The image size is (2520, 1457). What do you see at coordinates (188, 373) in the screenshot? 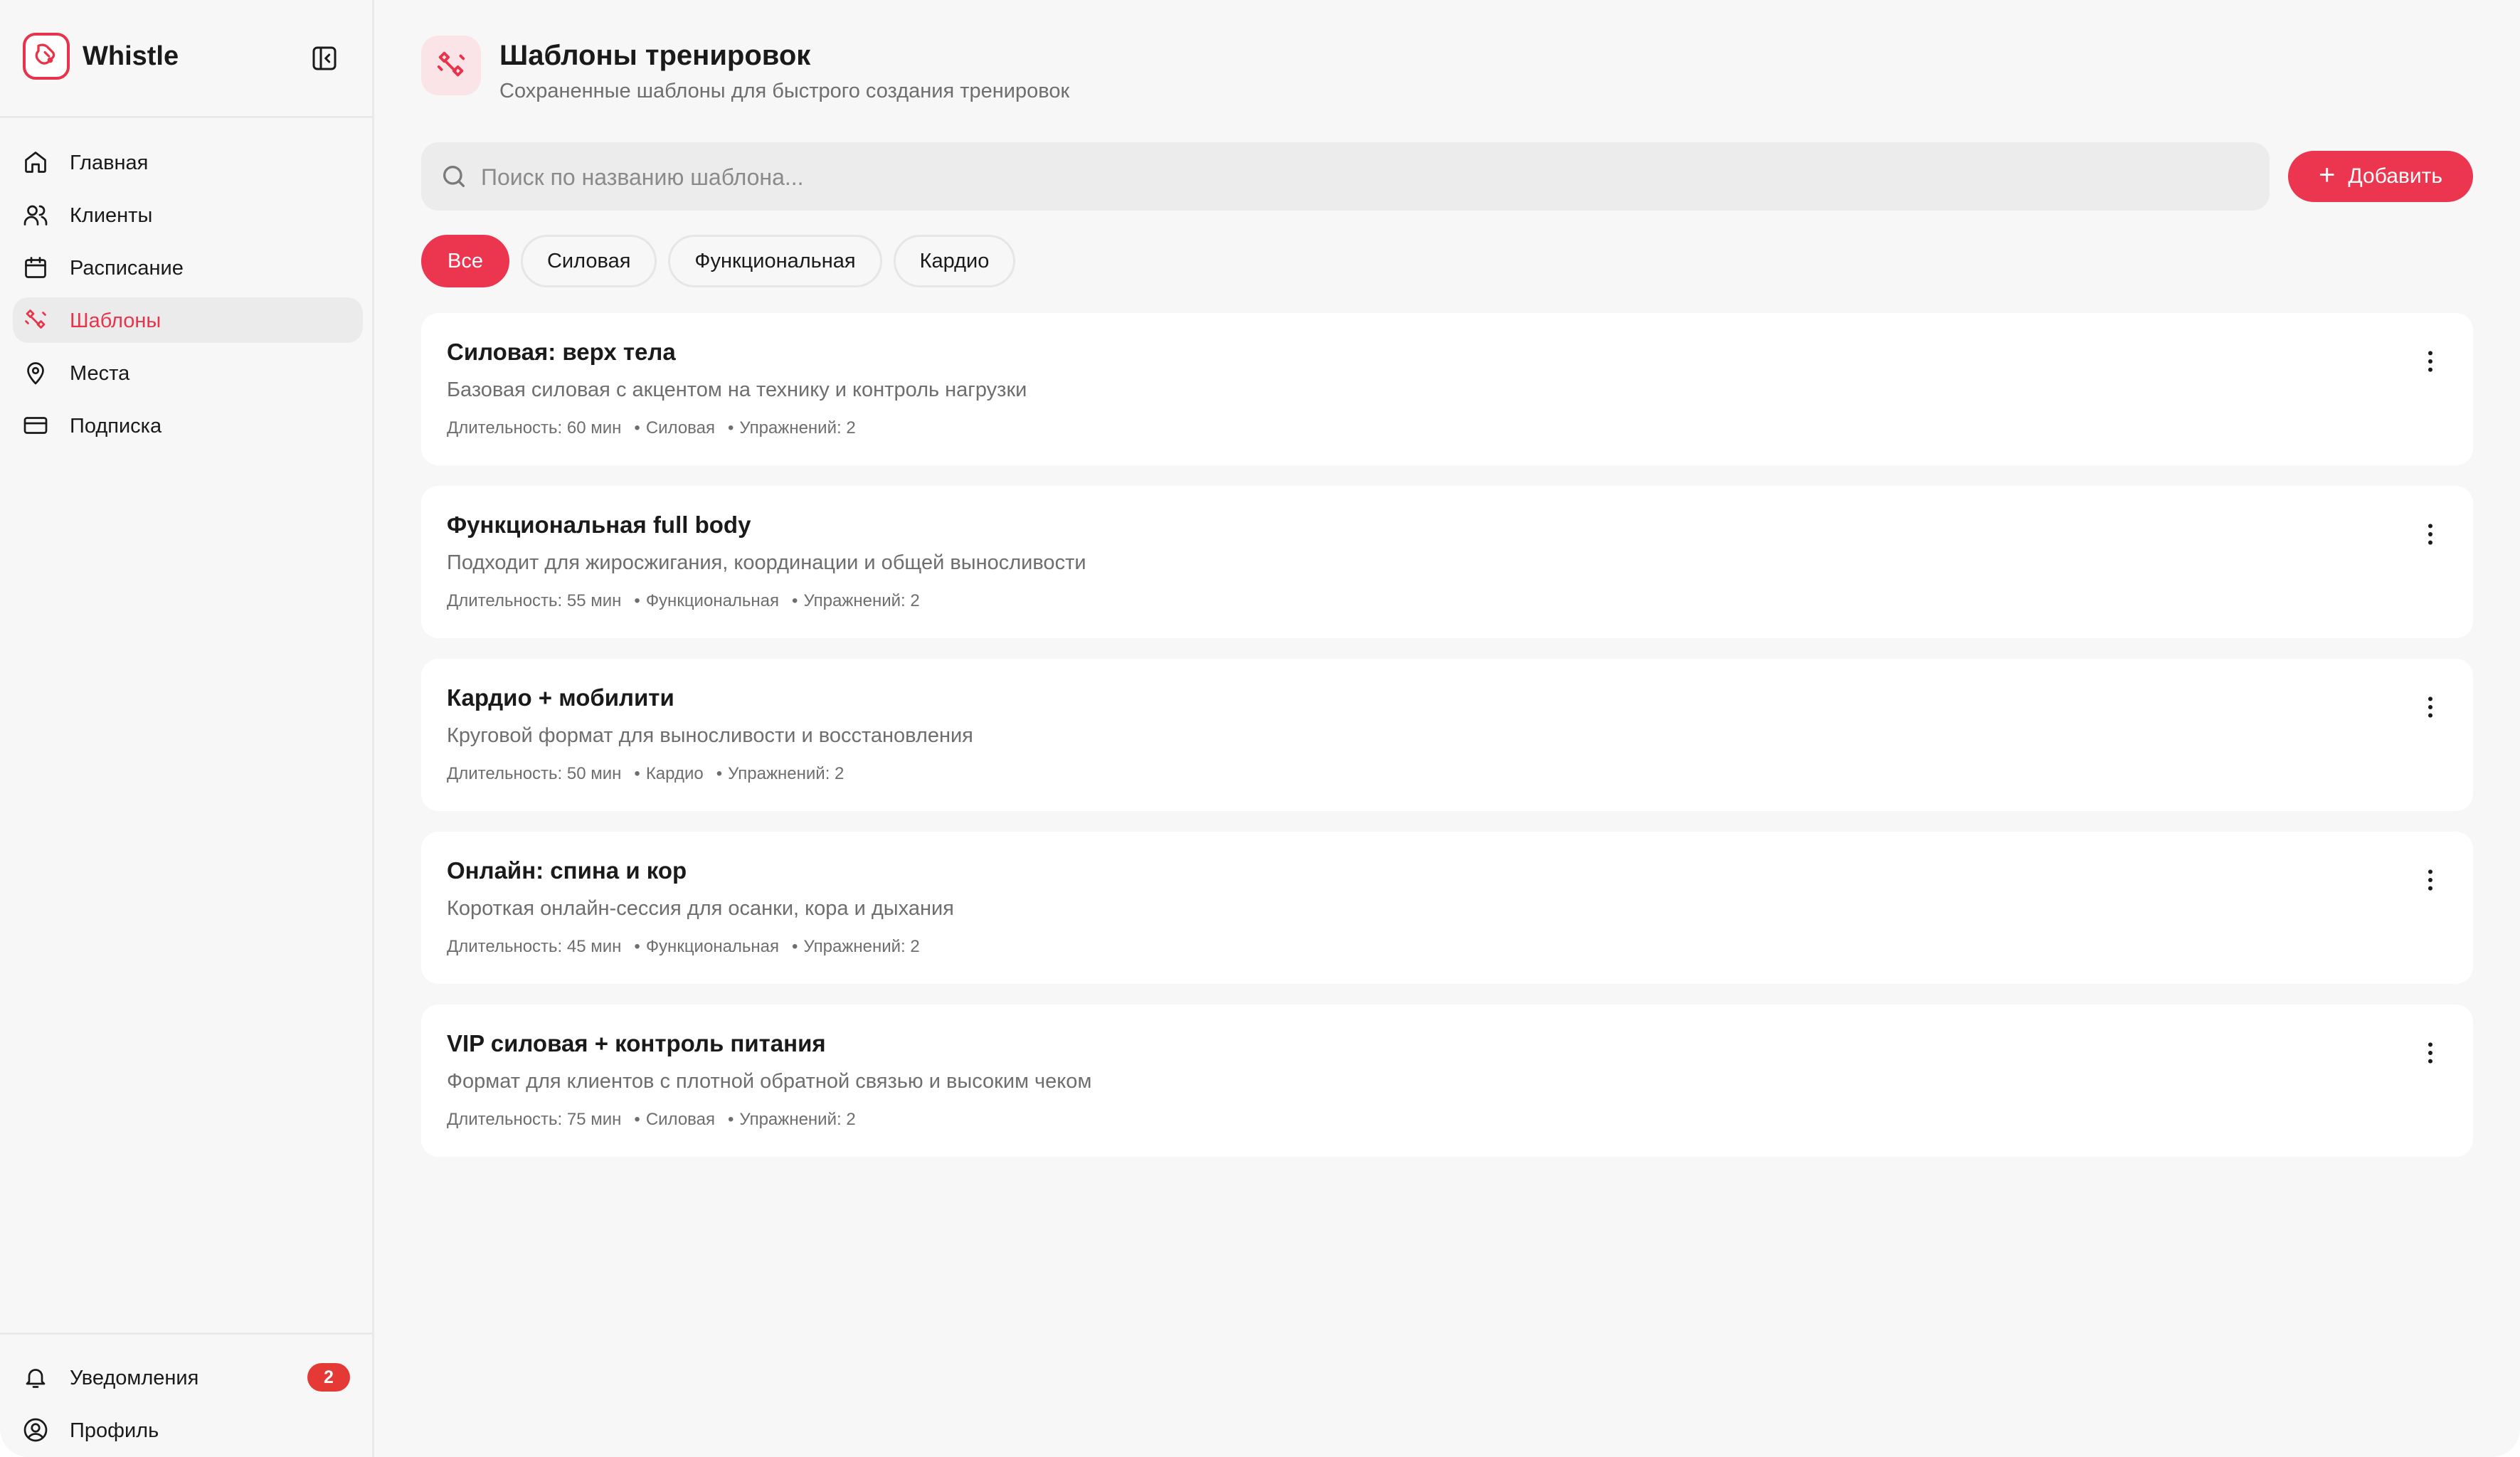
I see `sidebar-item-places: Места` at bounding box center [188, 373].